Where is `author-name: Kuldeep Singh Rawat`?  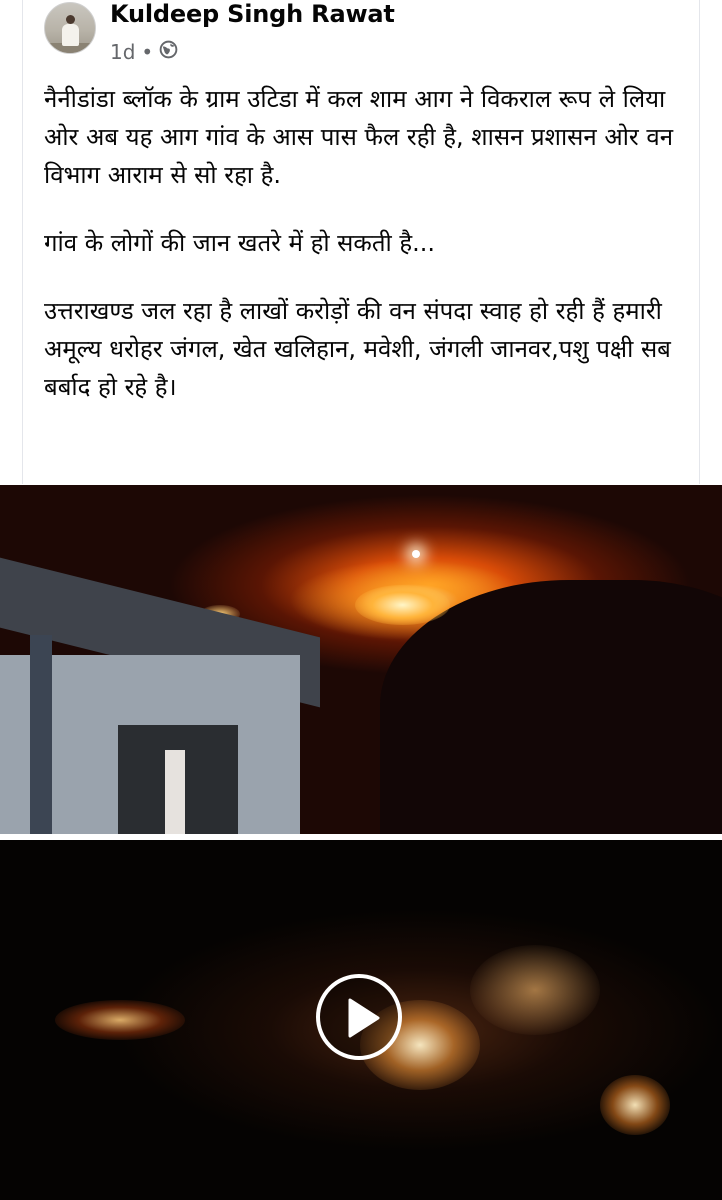 author-name: Kuldeep Singh Rawat is located at coordinates (252, 14).